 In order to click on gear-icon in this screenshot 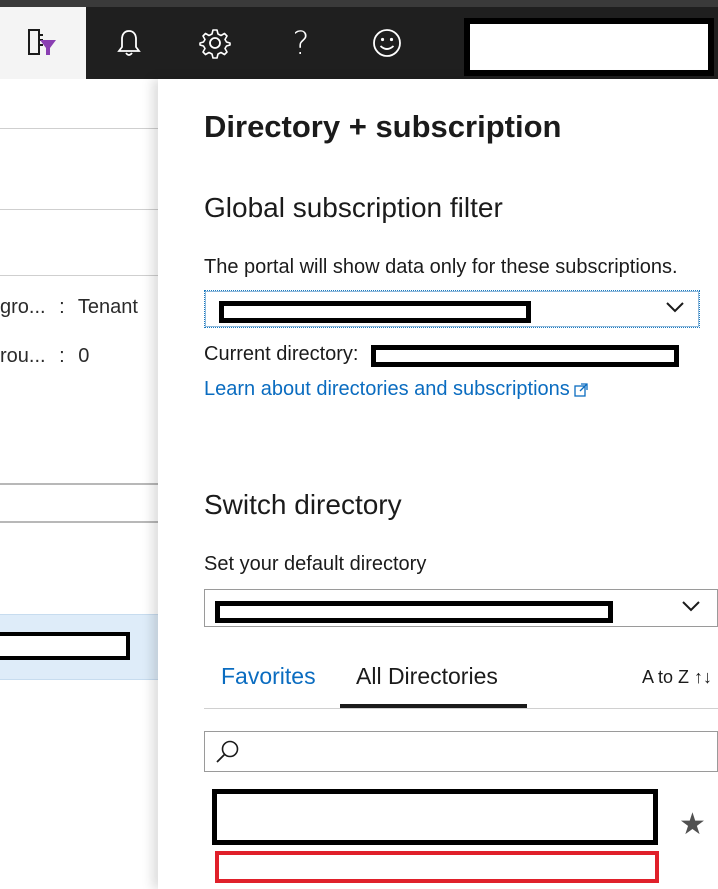, I will do `click(215, 43)`.